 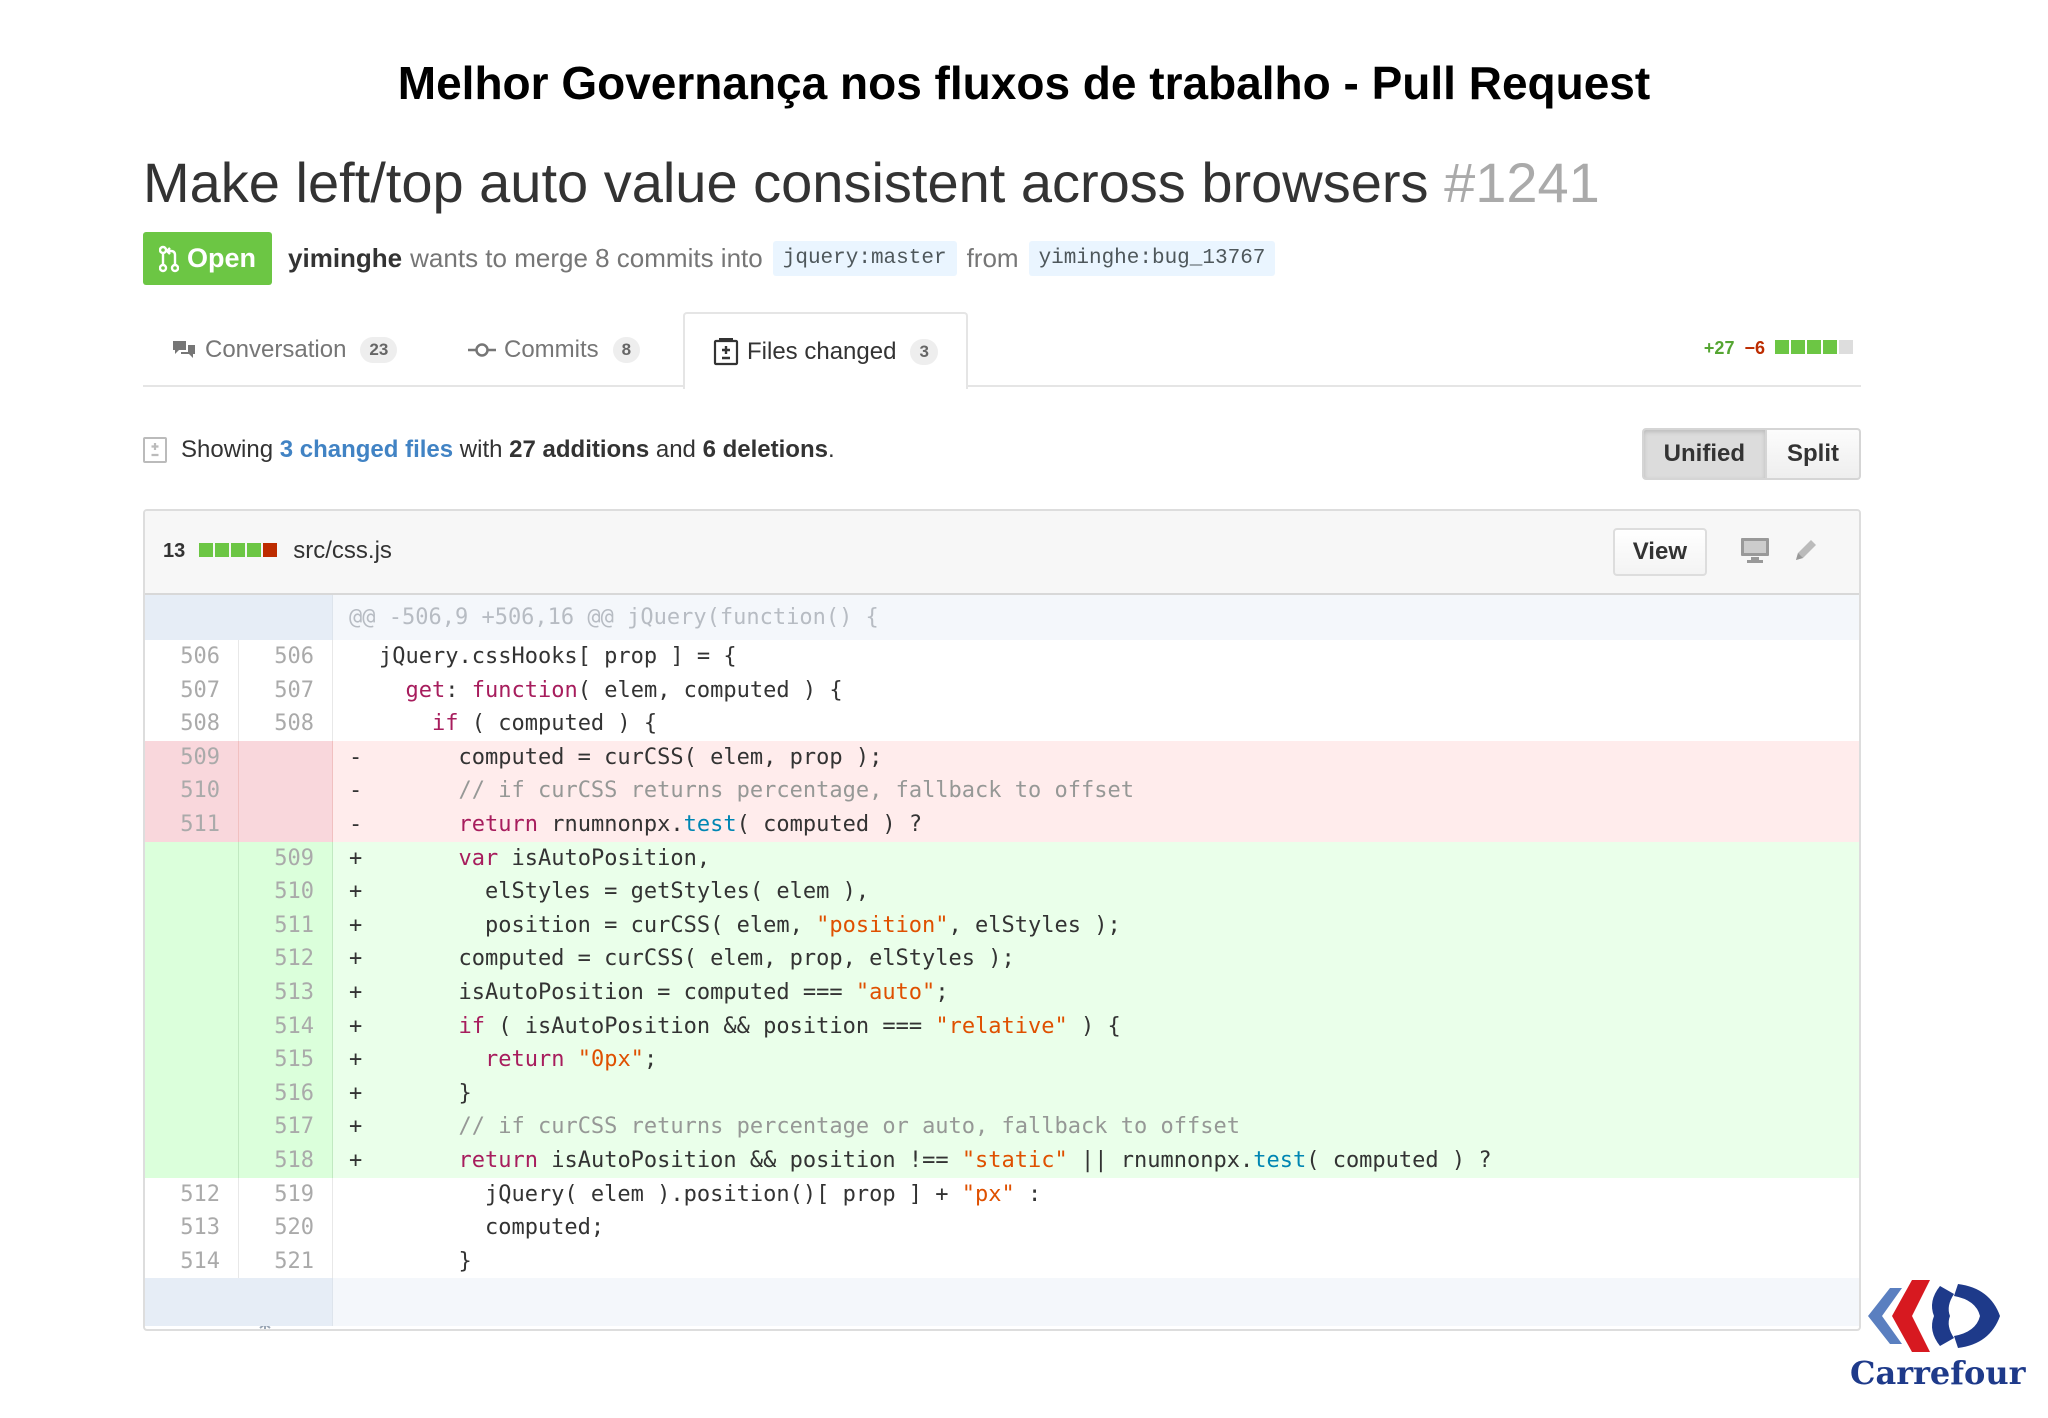 I want to click on toc-files-link: 3 changed files, so click(x=366, y=450).